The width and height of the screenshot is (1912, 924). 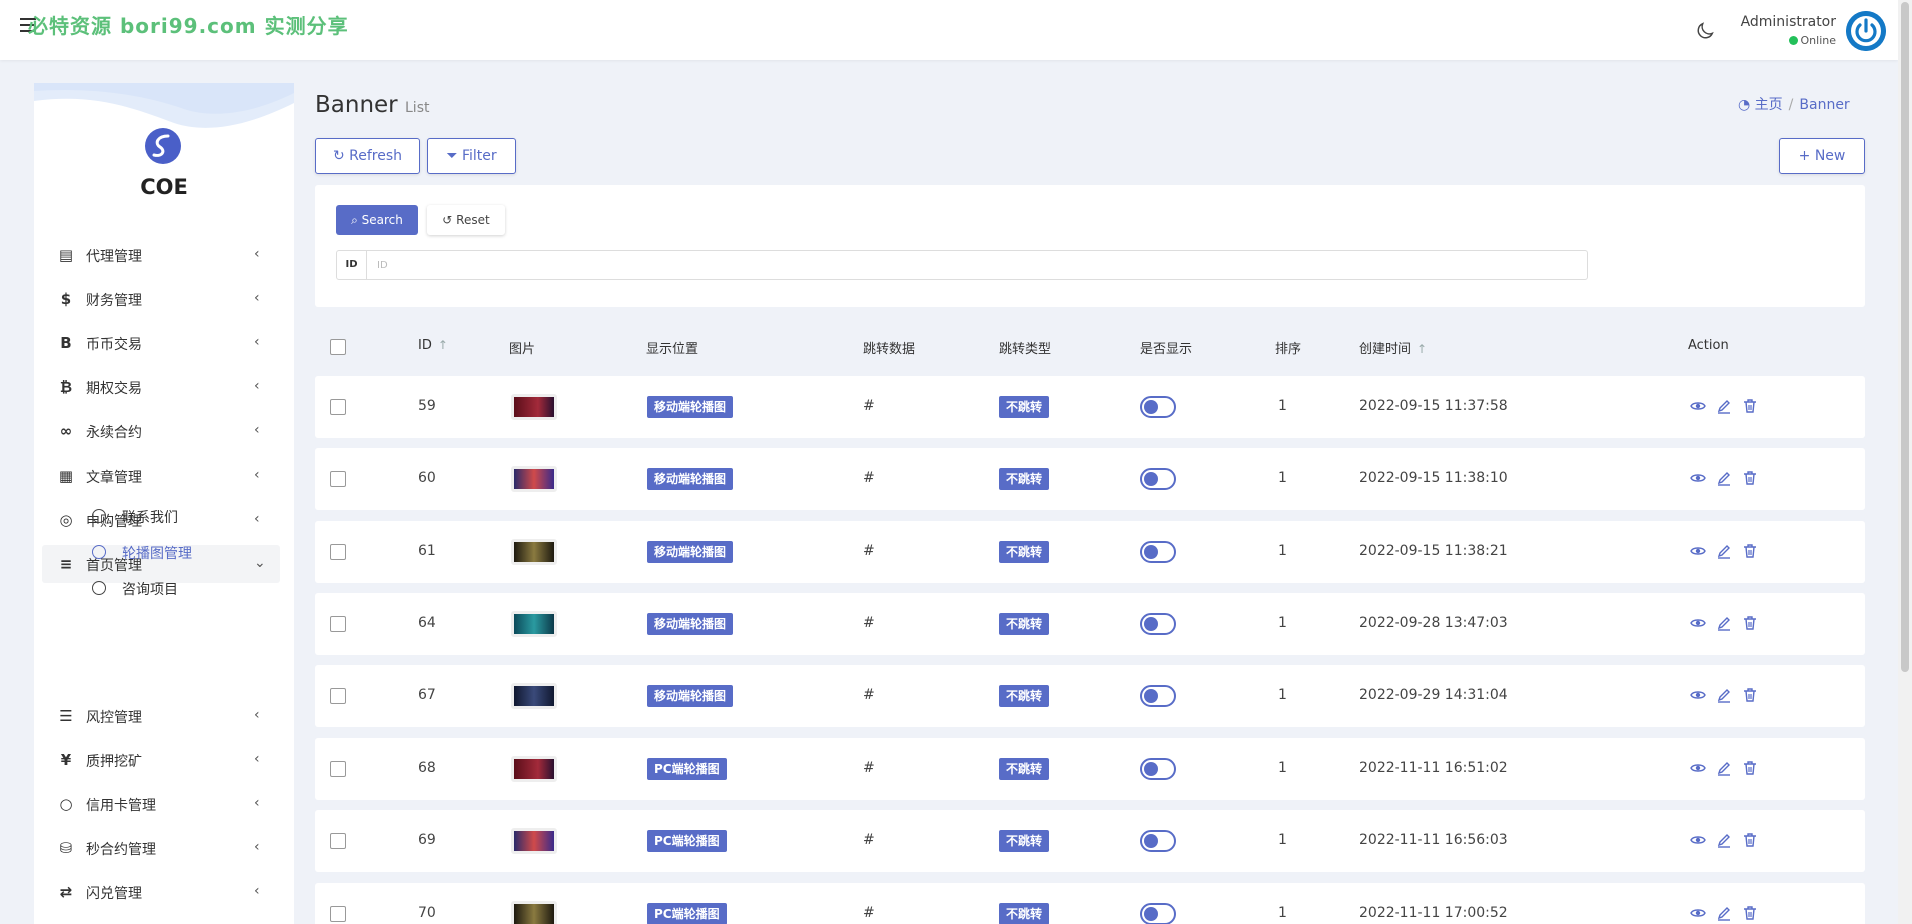 What do you see at coordinates (1090, 479) in the screenshot?
I see `table-row: 60 移动端轮播图 # 不跳转 1 2022-09-15 11:38:10` at bounding box center [1090, 479].